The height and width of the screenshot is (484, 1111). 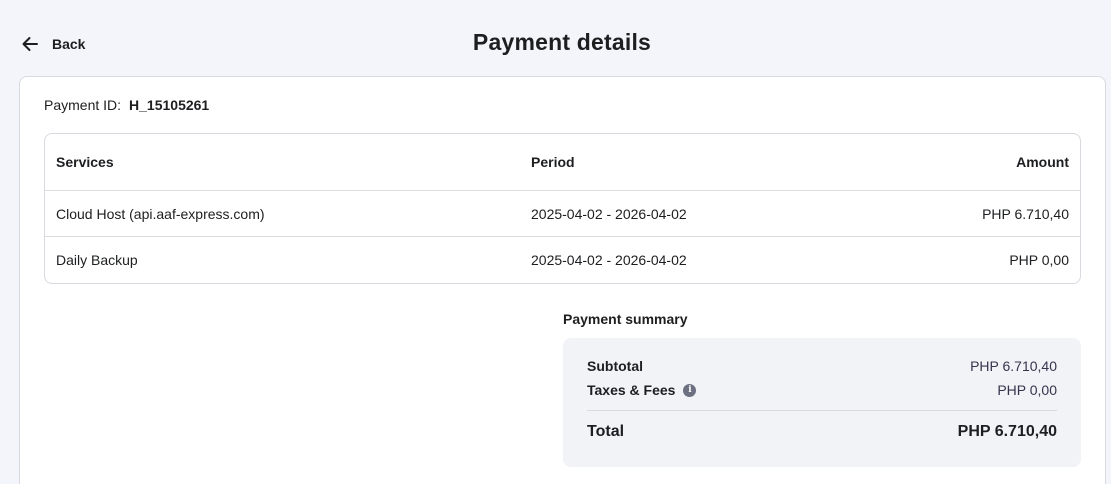 I want to click on column-header-period: Period, so click(x=553, y=162).